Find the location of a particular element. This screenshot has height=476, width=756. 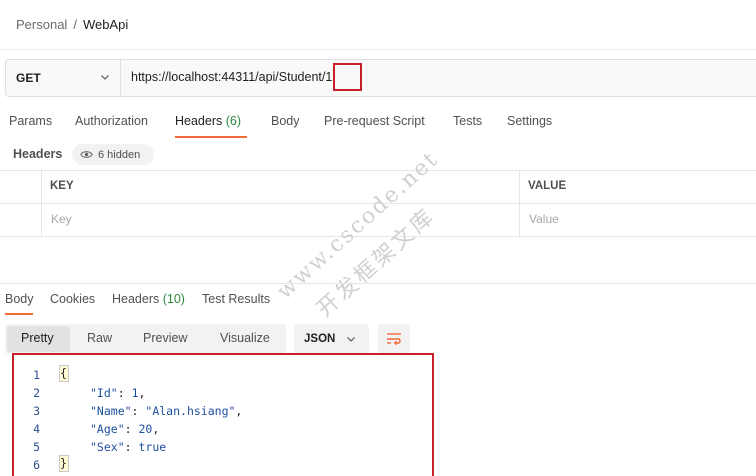

response-tab-cookies: Cookies is located at coordinates (72, 299).